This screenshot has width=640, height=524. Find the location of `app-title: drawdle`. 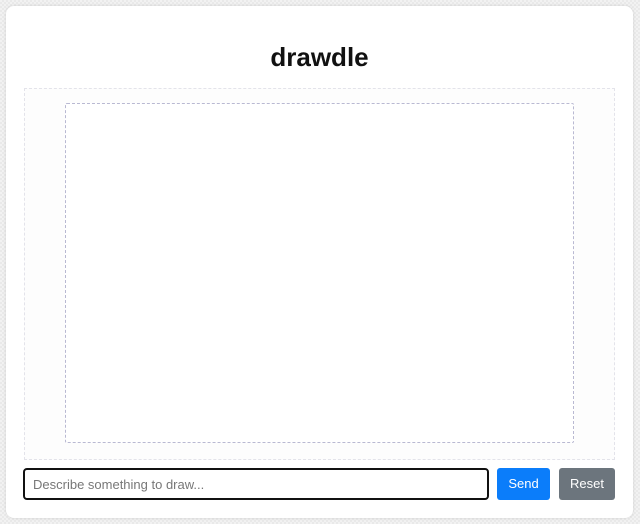

app-title: drawdle is located at coordinates (319, 57).